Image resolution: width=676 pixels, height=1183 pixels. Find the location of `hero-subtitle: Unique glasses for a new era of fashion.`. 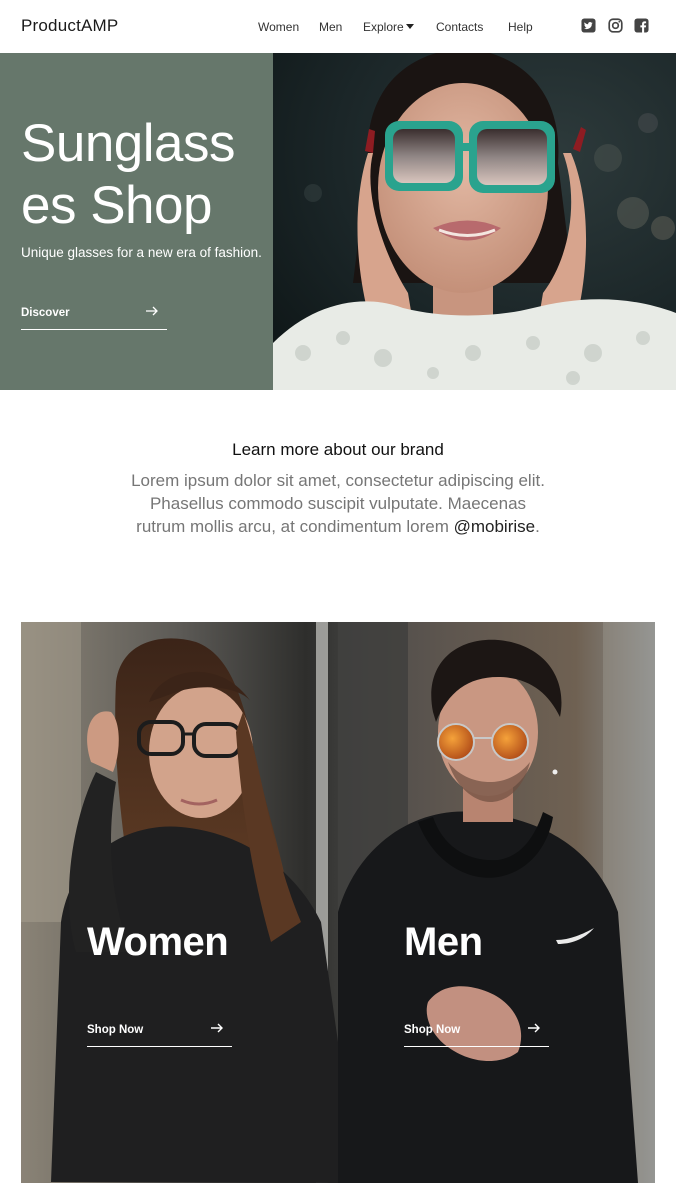

hero-subtitle: Unique glasses for a new era of fashion. is located at coordinates (141, 252).